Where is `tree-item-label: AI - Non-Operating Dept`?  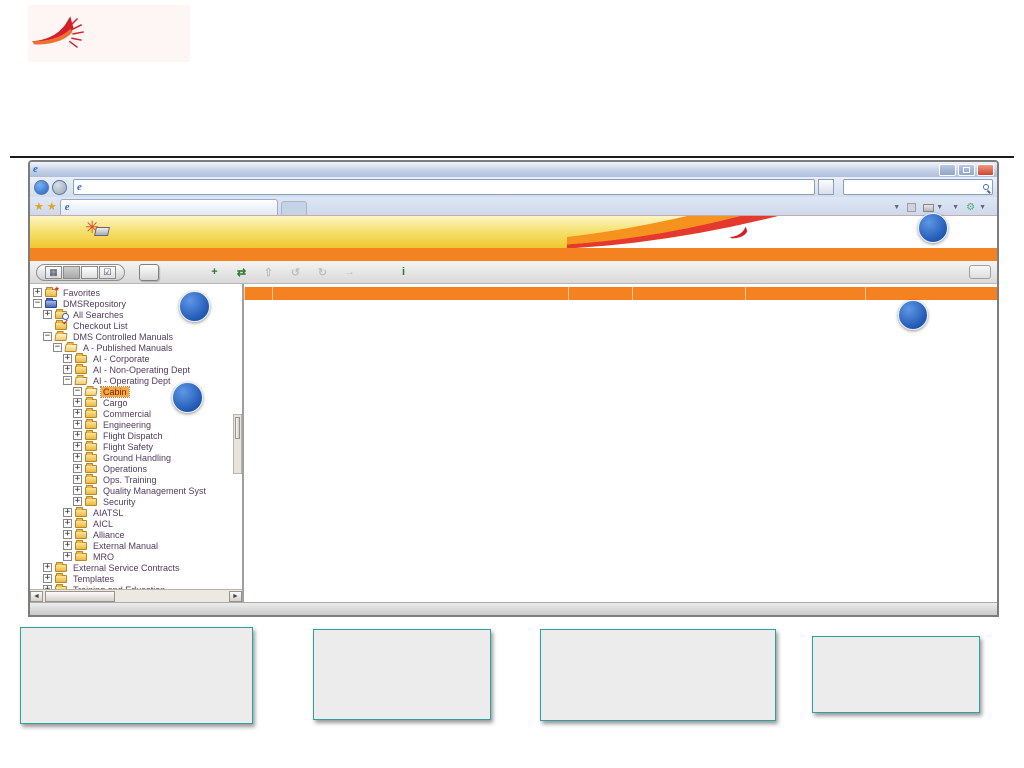 tree-item-label: AI - Non-Operating Dept is located at coordinates (141, 370).